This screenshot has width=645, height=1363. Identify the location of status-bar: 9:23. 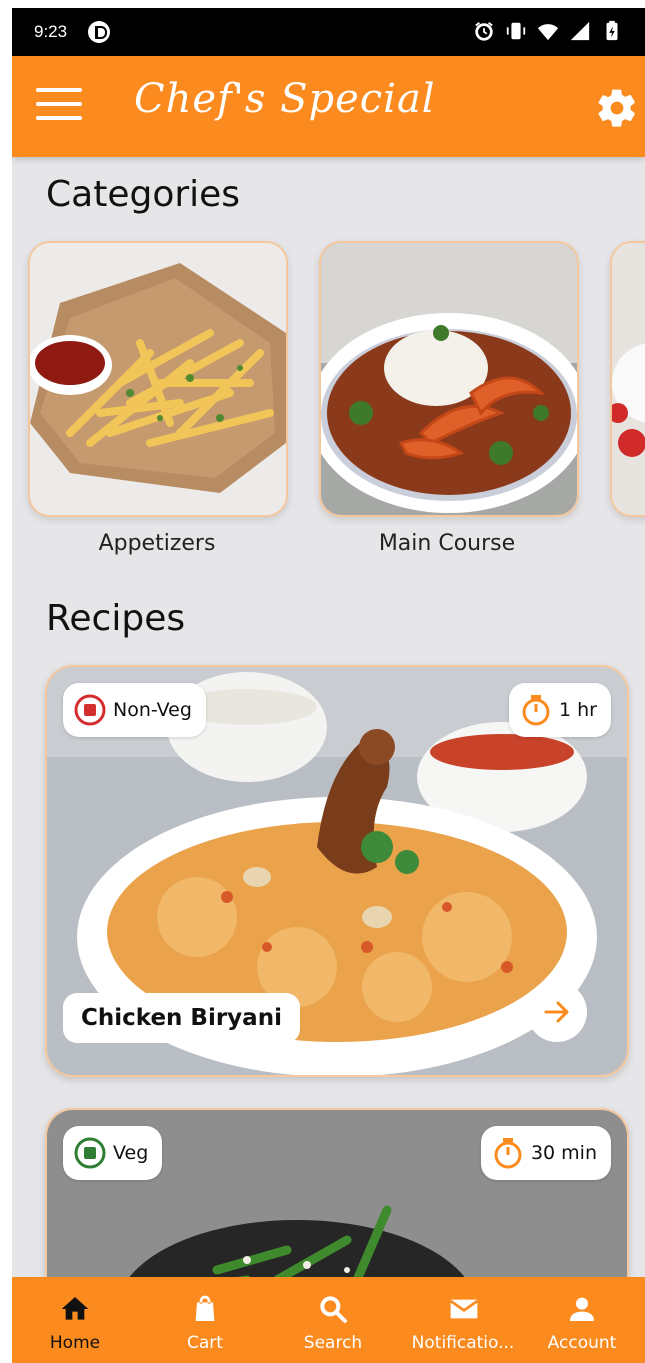
(328, 32).